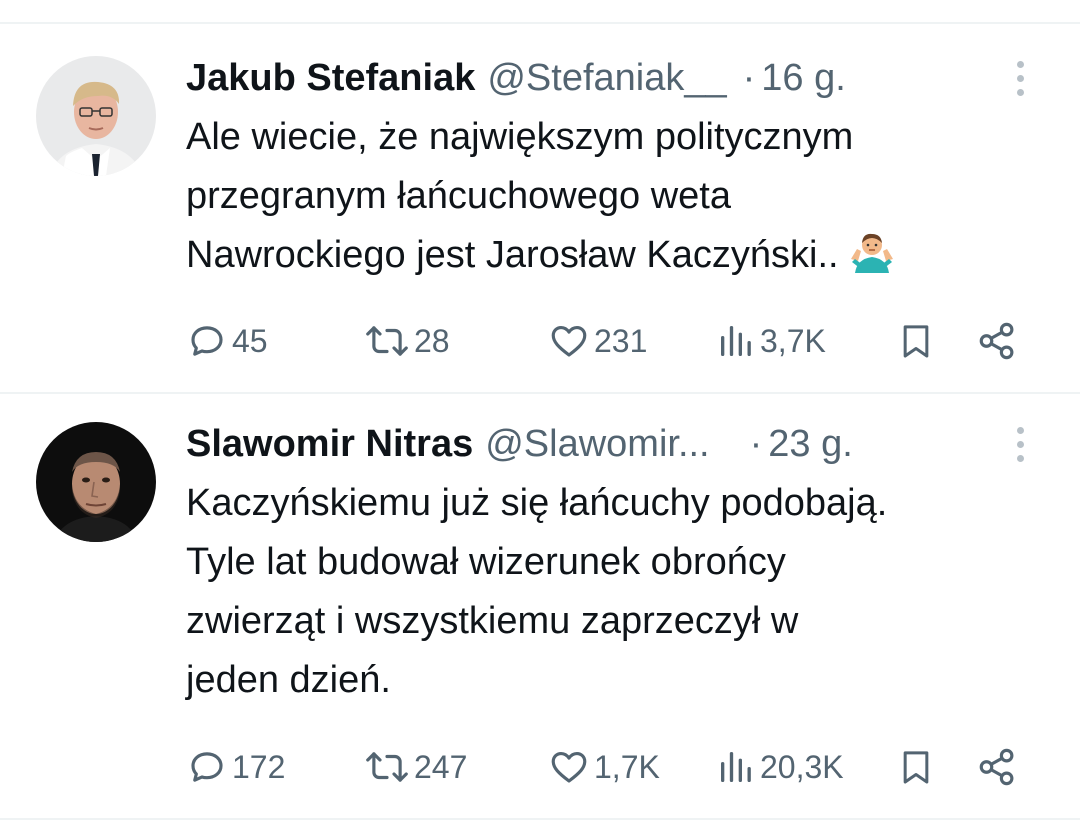 The width and height of the screenshot is (1080, 838). I want to click on timestamp: 16 g., so click(803, 78).